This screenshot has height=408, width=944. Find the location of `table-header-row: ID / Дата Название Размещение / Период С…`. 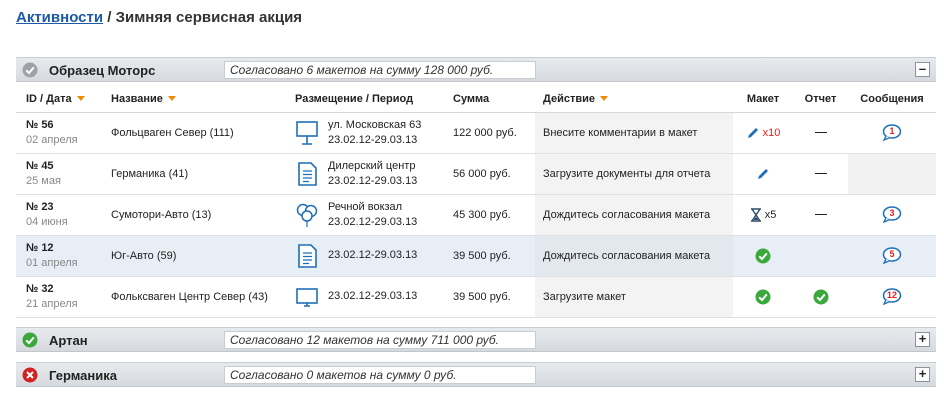

table-header-row: ID / Дата Название Размещение / Период С… is located at coordinates (476, 99).